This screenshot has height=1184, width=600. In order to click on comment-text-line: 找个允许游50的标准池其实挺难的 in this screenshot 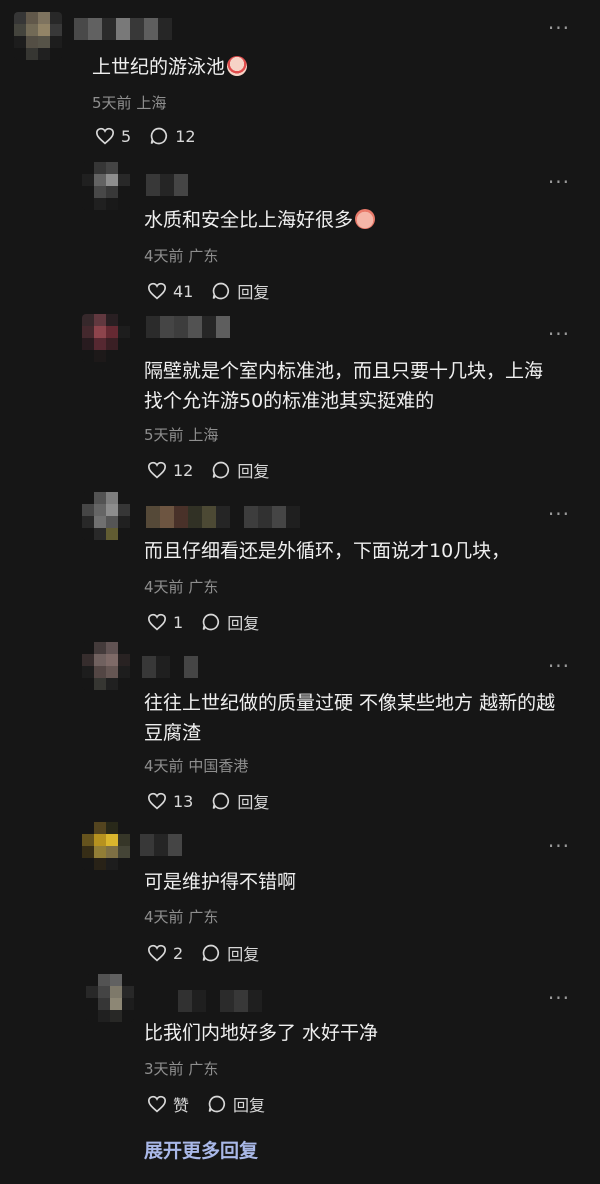, I will do `click(289, 401)`.